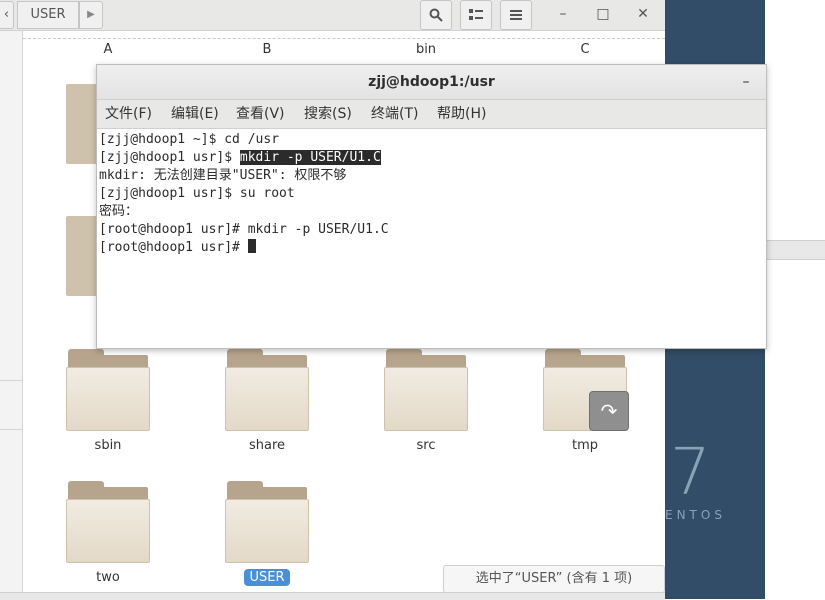 This screenshot has width=825, height=600. What do you see at coordinates (108, 577) in the screenshot?
I see `folder-name-two: two` at bounding box center [108, 577].